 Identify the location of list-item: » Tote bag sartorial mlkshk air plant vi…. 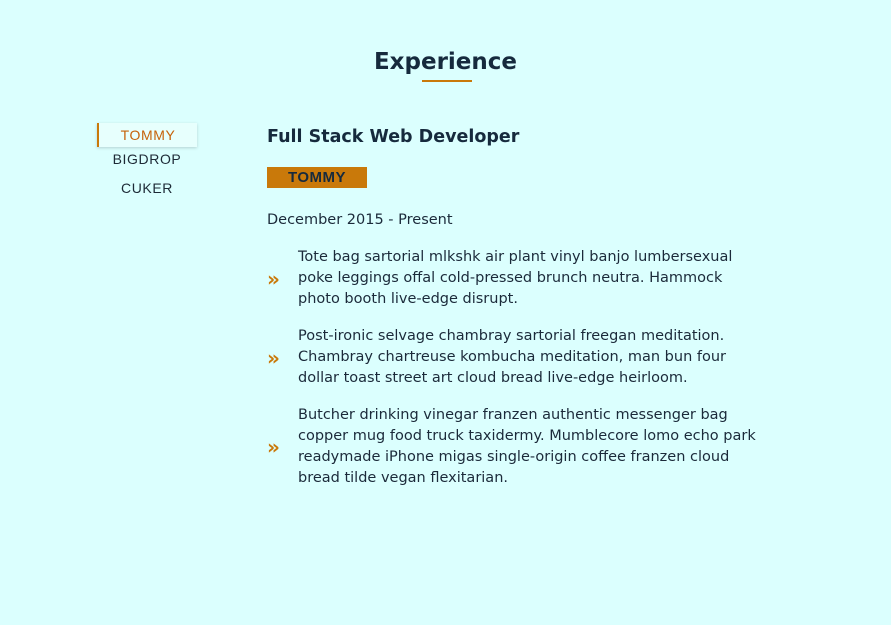
(517, 278).